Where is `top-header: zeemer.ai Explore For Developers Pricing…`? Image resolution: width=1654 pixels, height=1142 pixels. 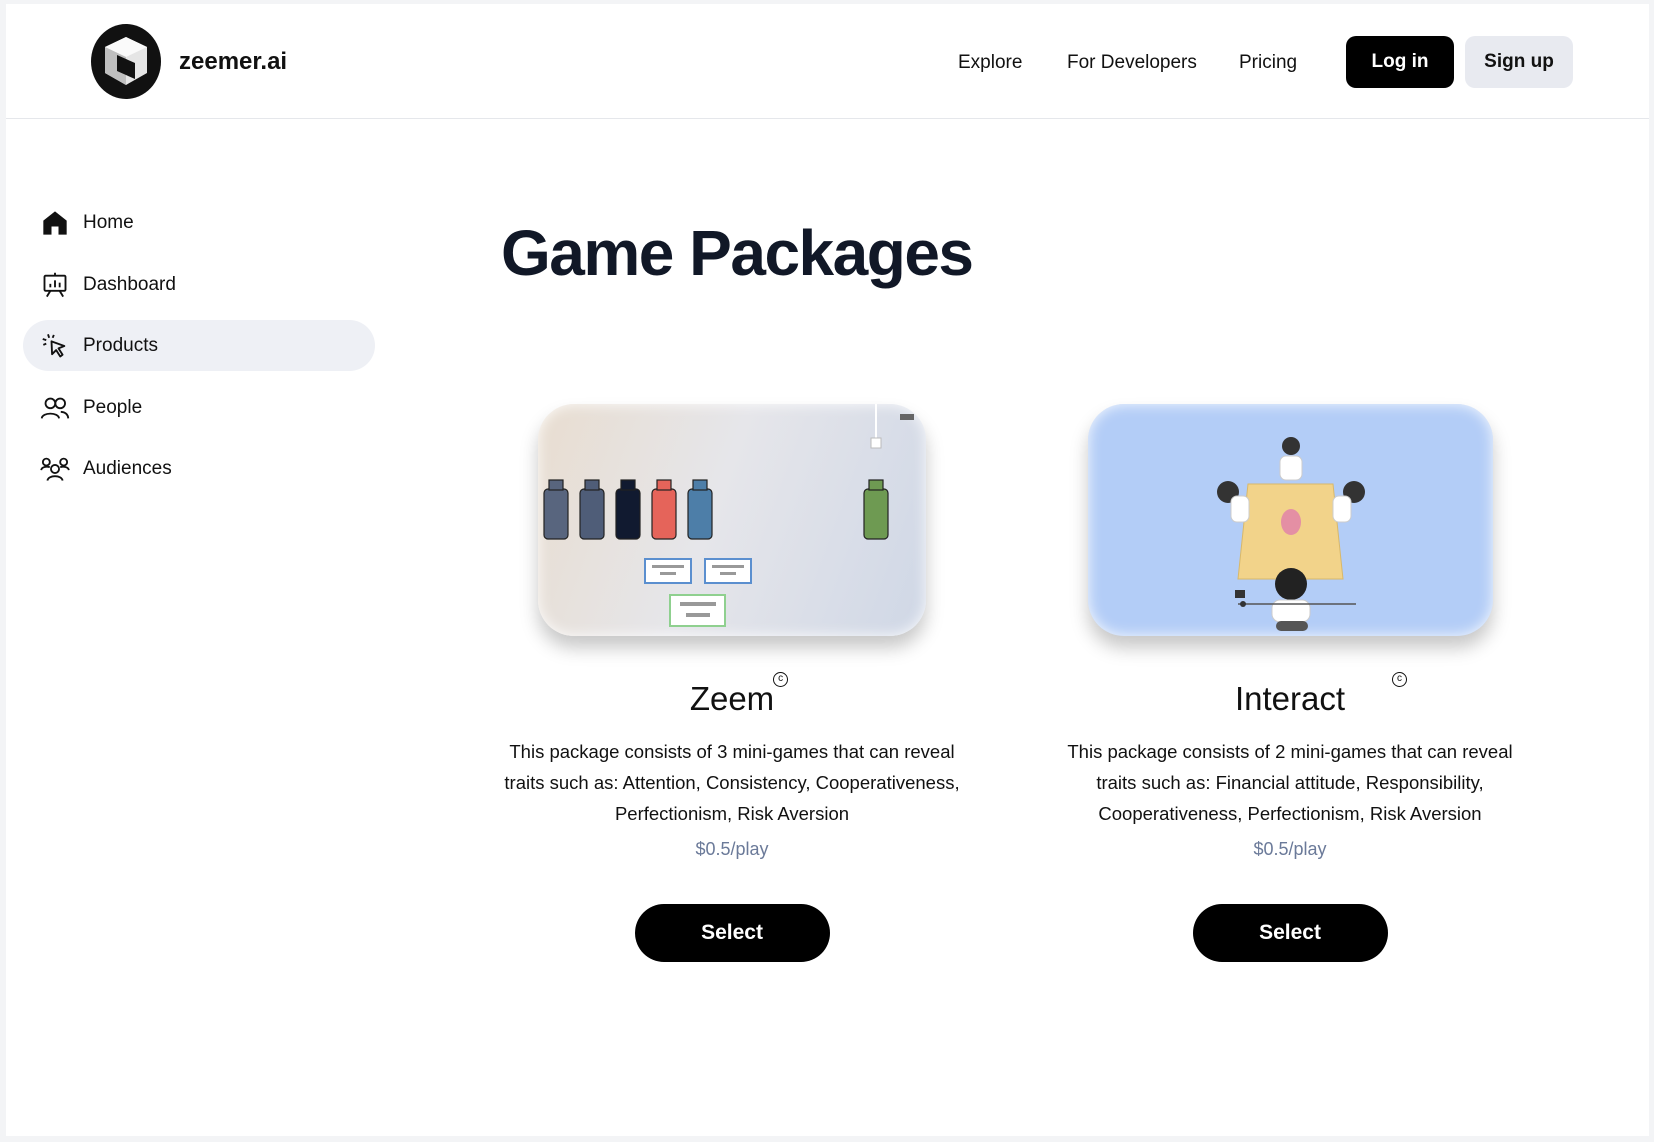 top-header: zeemer.ai Explore For Developers Pricing… is located at coordinates (827, 61).